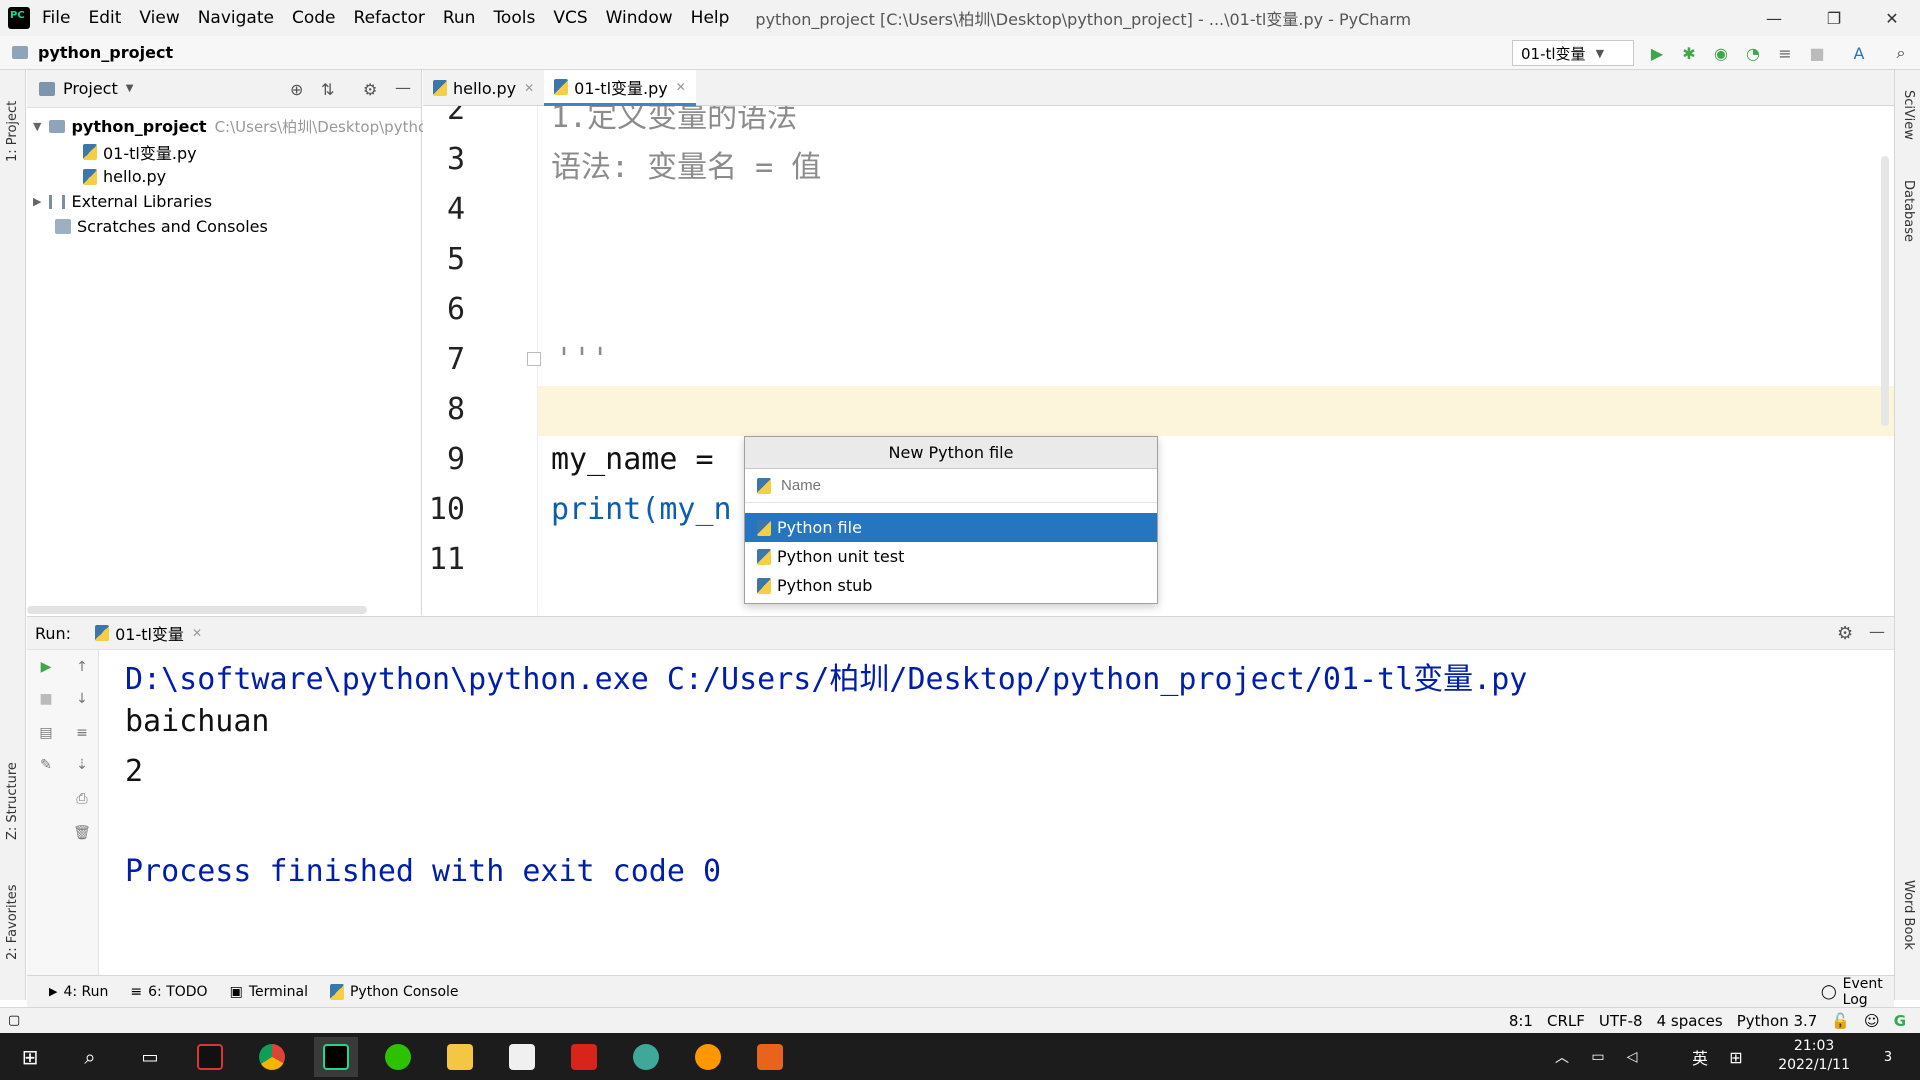  Describe the element at coordinates (398, 1057) in the screenshot. I see `wechat-icon` at that location.